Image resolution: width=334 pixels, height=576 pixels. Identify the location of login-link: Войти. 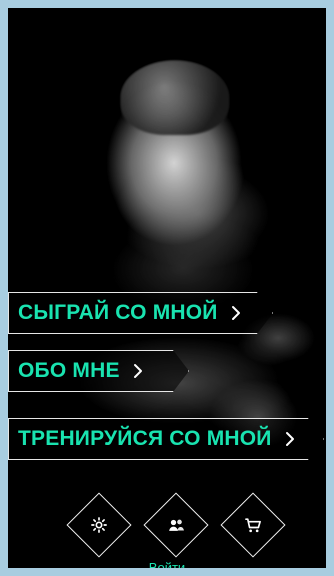
(167, 564).